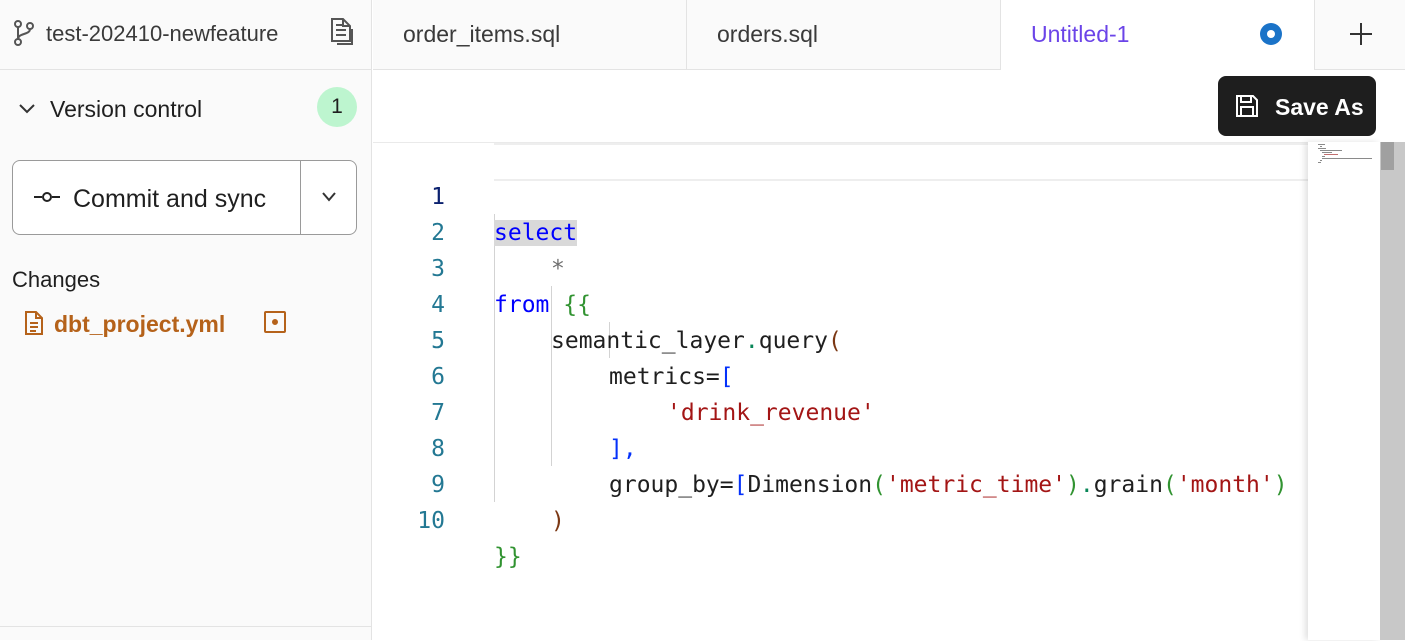 This screenshot has height=641, width=1405. I want to click on commit-button-group: Commit and sync, so click(184, 197).